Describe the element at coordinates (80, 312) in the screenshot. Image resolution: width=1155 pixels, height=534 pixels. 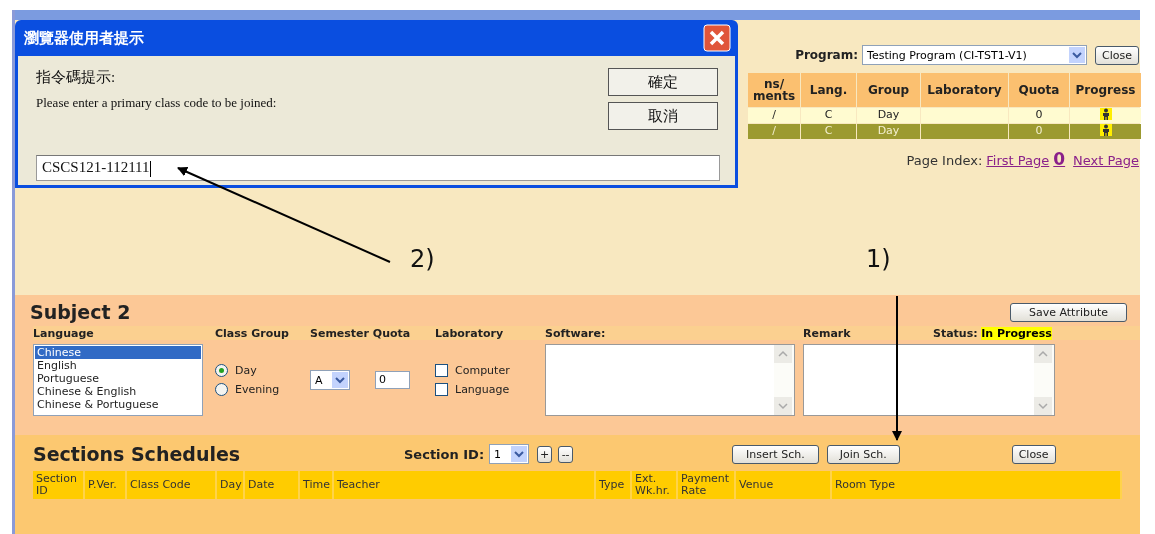
I see `section-title: Subject 2` at that location.